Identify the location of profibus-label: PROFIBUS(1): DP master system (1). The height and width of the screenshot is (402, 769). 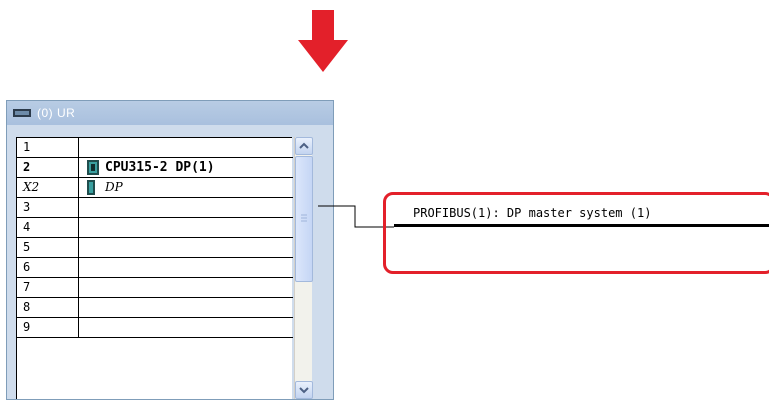
(532, 213).